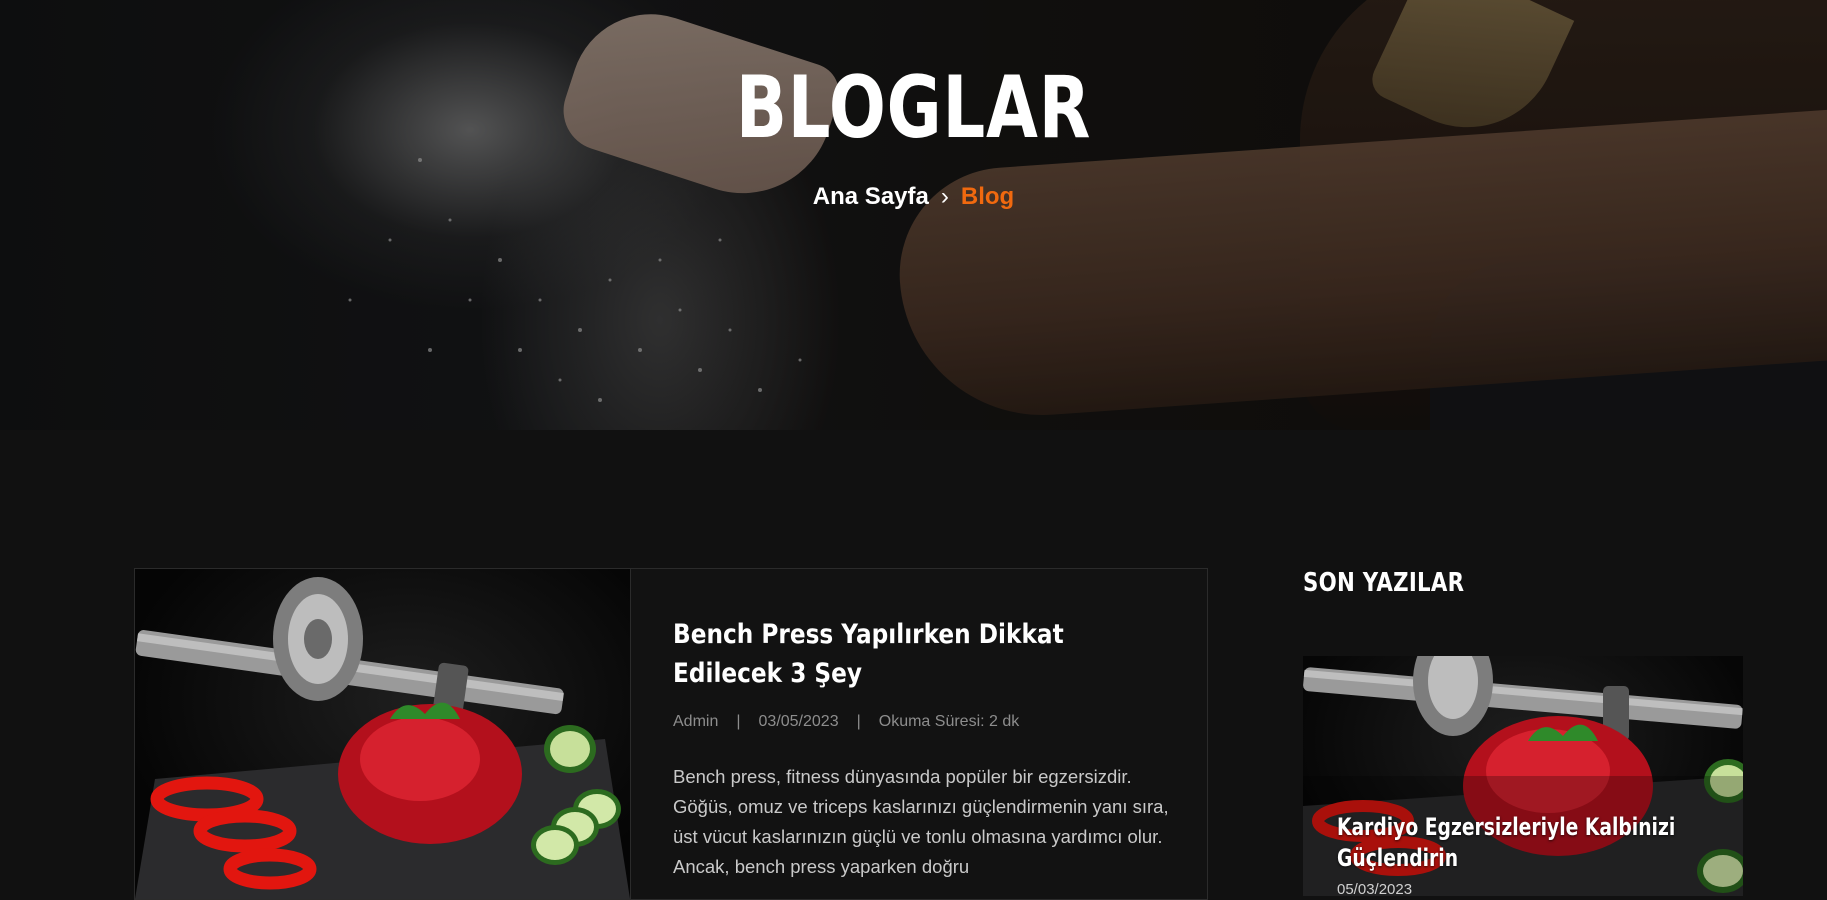  I want to click on post-thumbnail, so click(382, 734).